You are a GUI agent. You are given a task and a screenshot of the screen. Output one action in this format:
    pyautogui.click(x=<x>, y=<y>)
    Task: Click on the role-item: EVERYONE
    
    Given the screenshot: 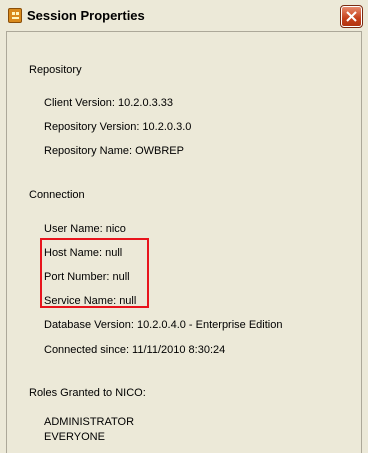 What is the action you would take?
    pyautogui.click(x=74, y=437)
    